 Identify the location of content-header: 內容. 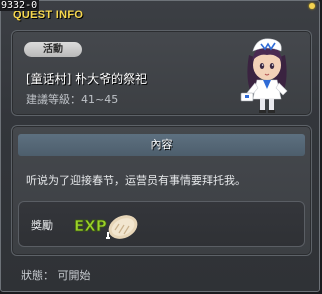
(161, 145).